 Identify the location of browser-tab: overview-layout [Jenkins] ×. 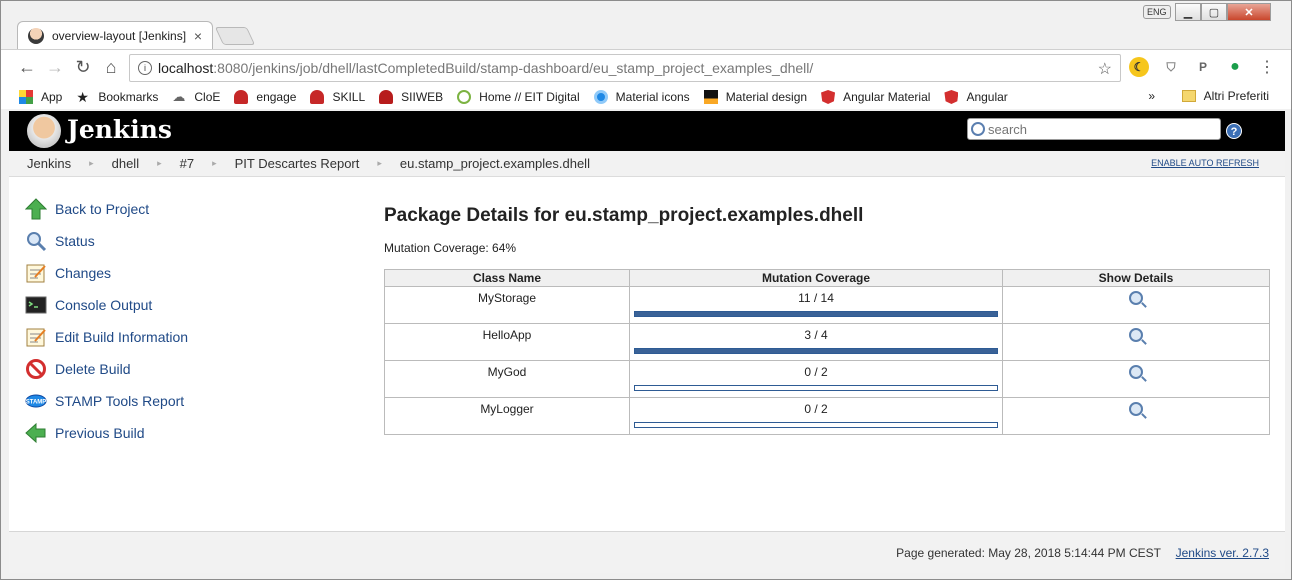
(115, 35).